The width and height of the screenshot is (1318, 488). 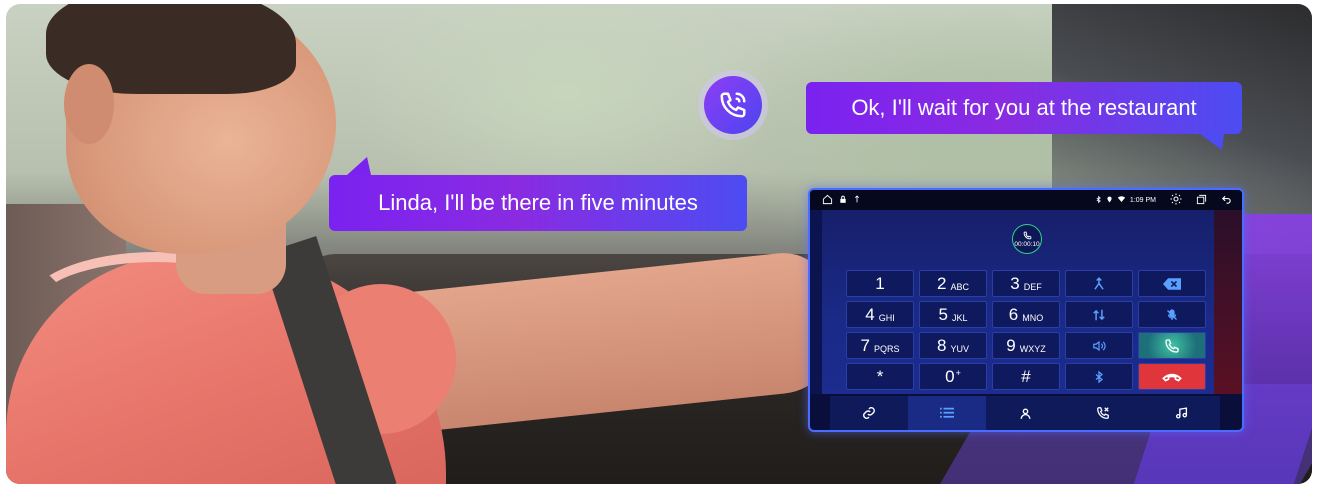 I want to click on usb-icon, so click(x=857, y=200).